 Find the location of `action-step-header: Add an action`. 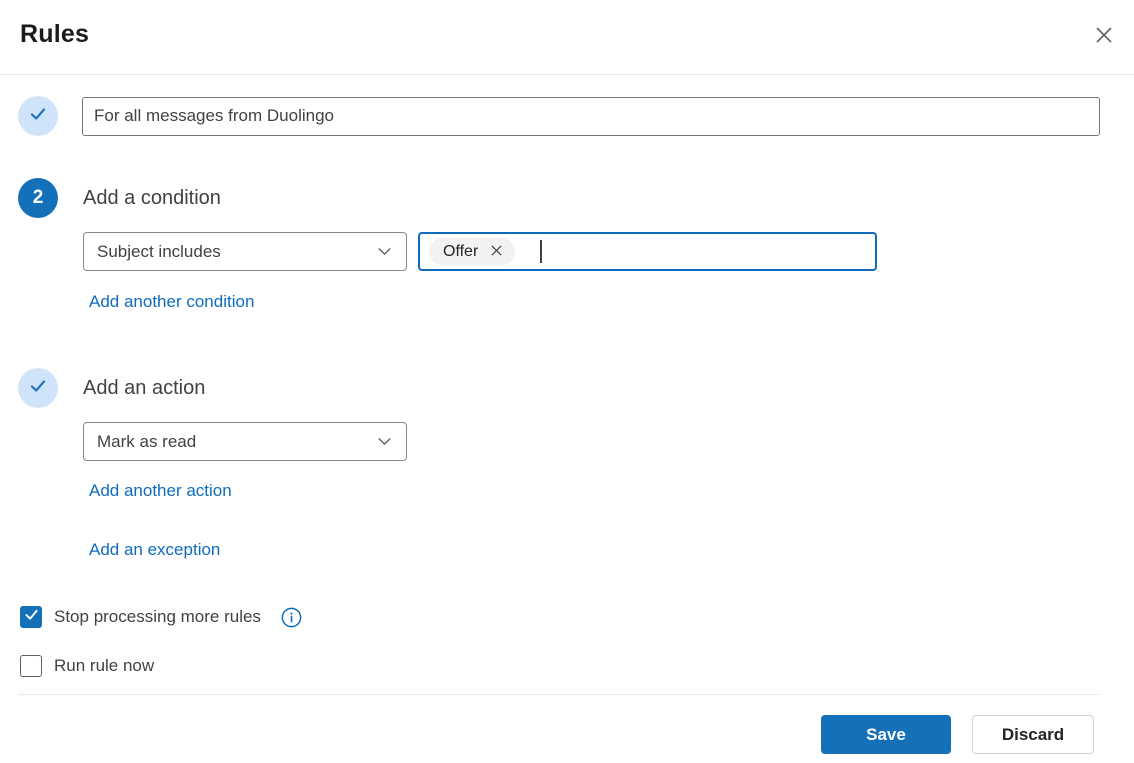

action-step-header: Add an action is located at coordinates (559, 388).